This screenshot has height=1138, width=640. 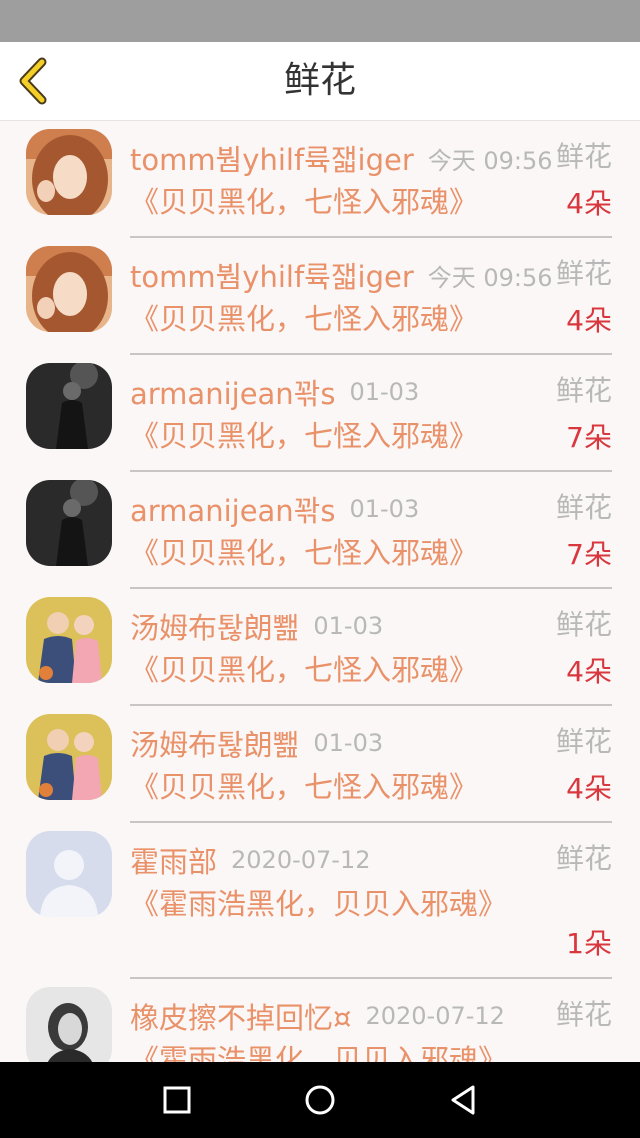 I want to click on title-bar: 鲜花, so click(x=320, y=81).